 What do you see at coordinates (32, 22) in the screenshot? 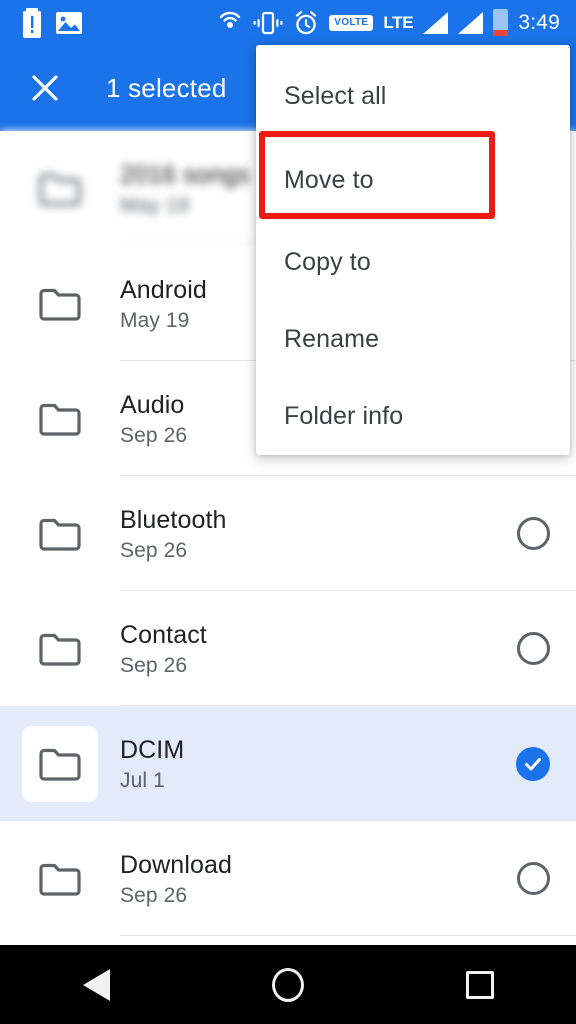
I see `battery-alert-icon` at bounding box center [32, 22].